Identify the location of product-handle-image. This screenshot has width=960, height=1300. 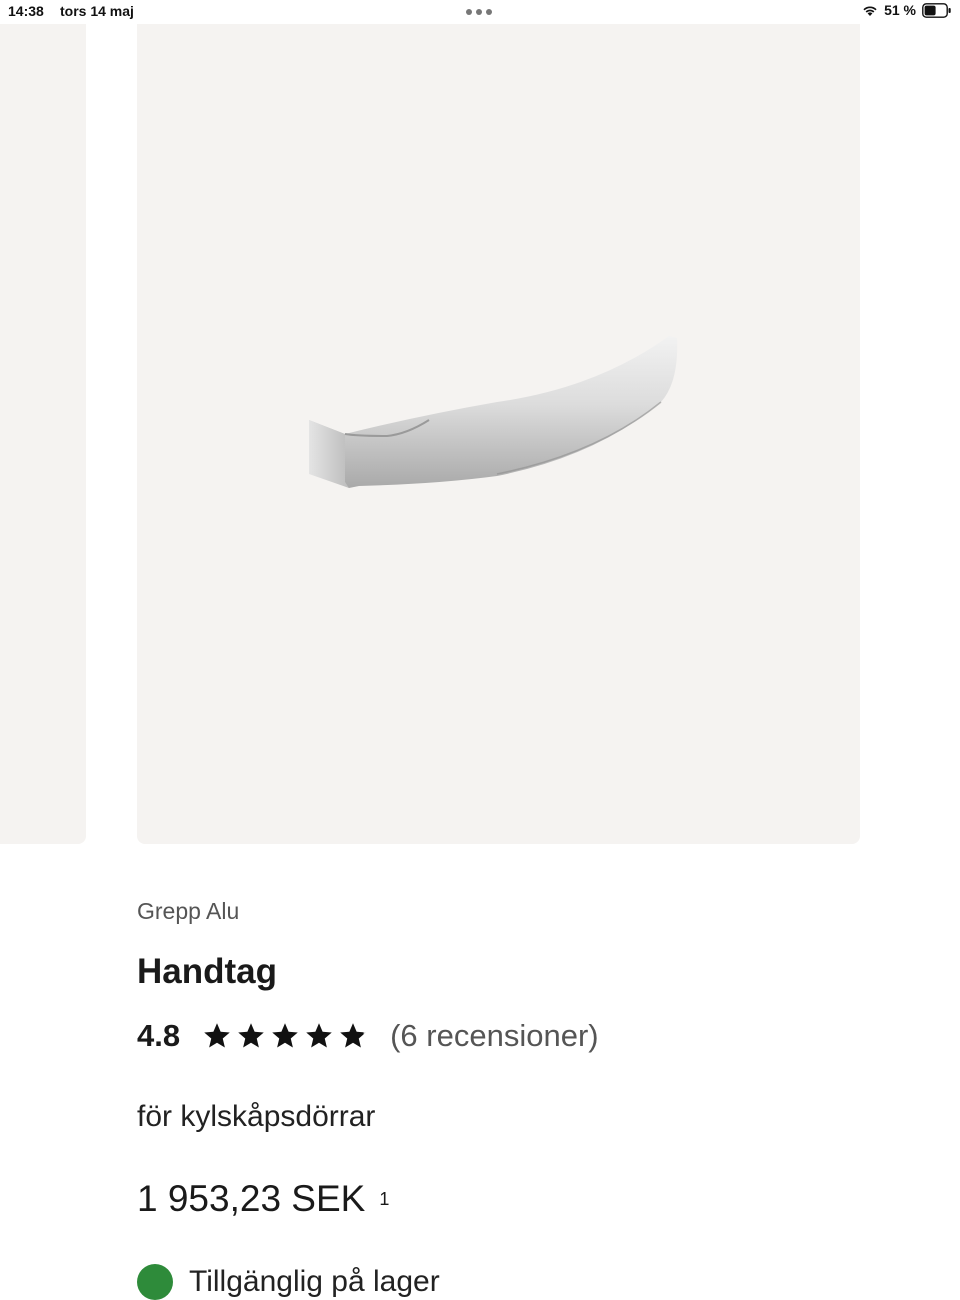
(493, 412).